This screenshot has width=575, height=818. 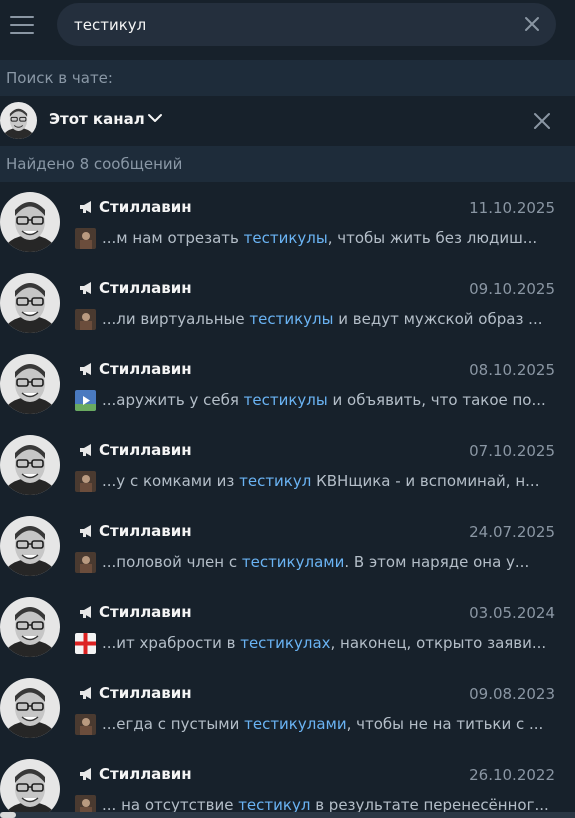 What do you see at coordinates (512, 451) in the screenshot?
I see `message-date: 07.10.2025` at bounding box center [512, 451].